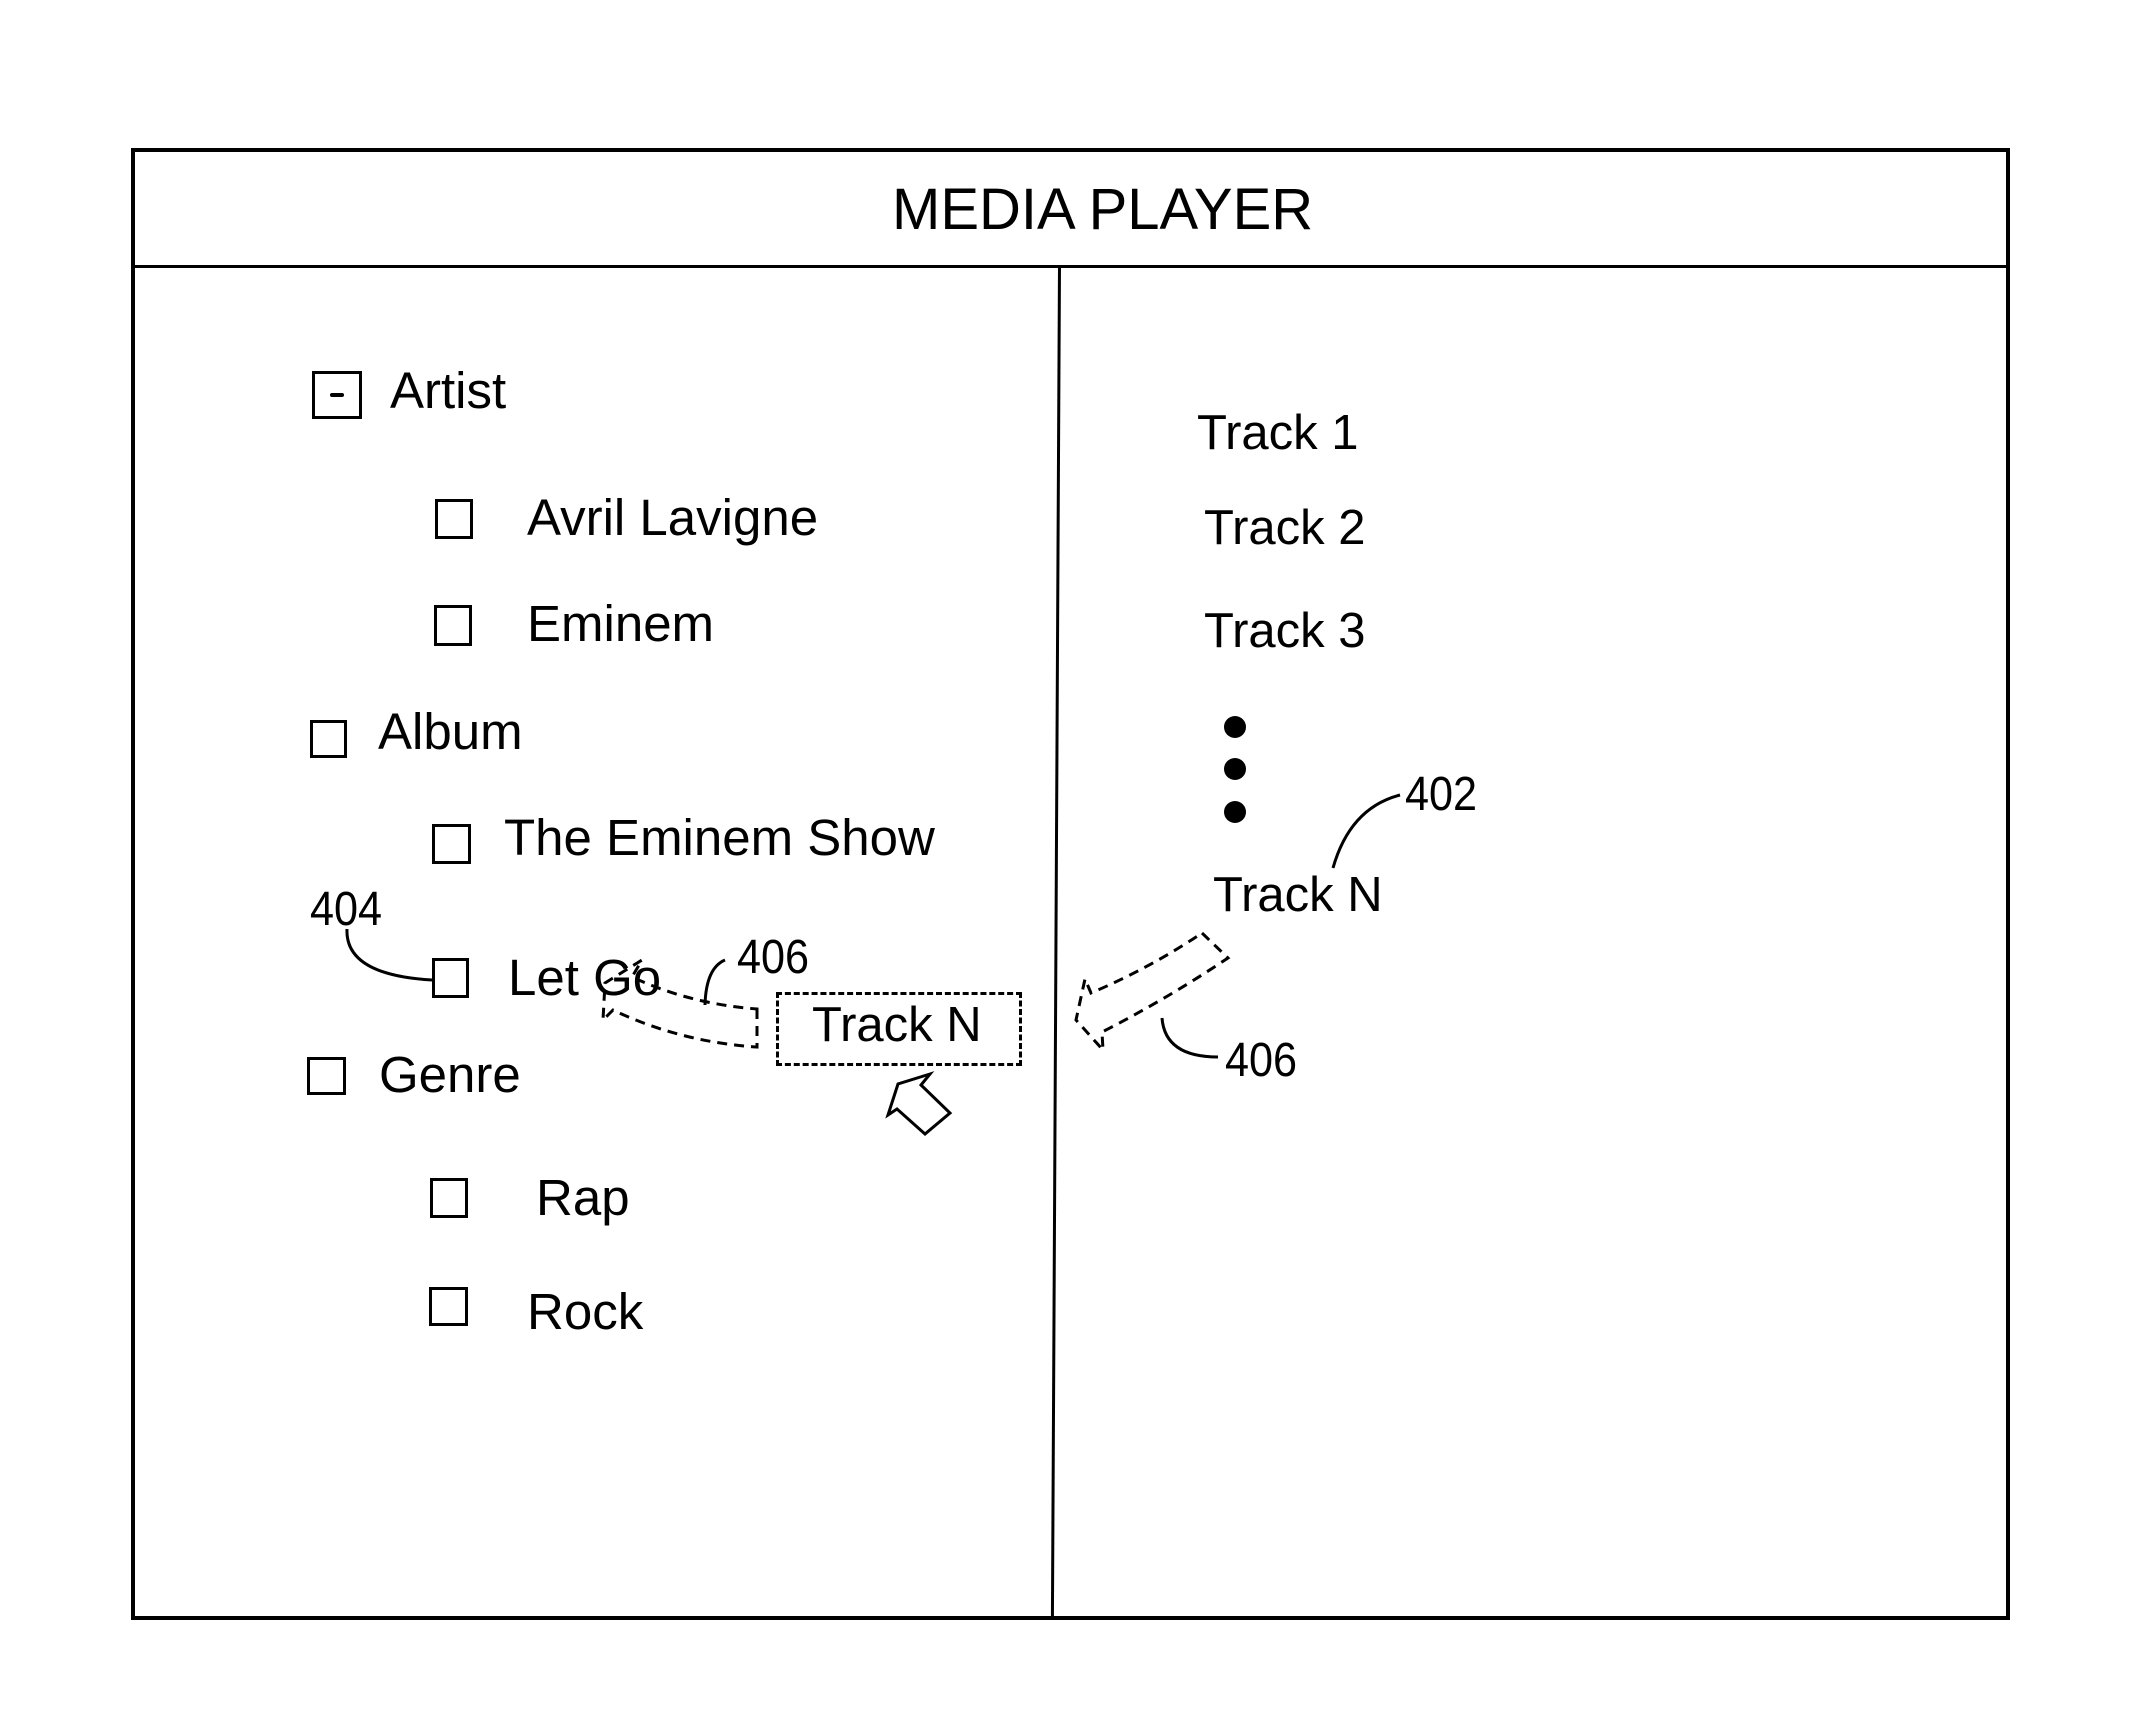 The image size is (2129, 1725). What do you see at coordinates (1278, 433) in the screenshot?
I see `track-item-1: Track 1` at bounding box center [1278, 433].